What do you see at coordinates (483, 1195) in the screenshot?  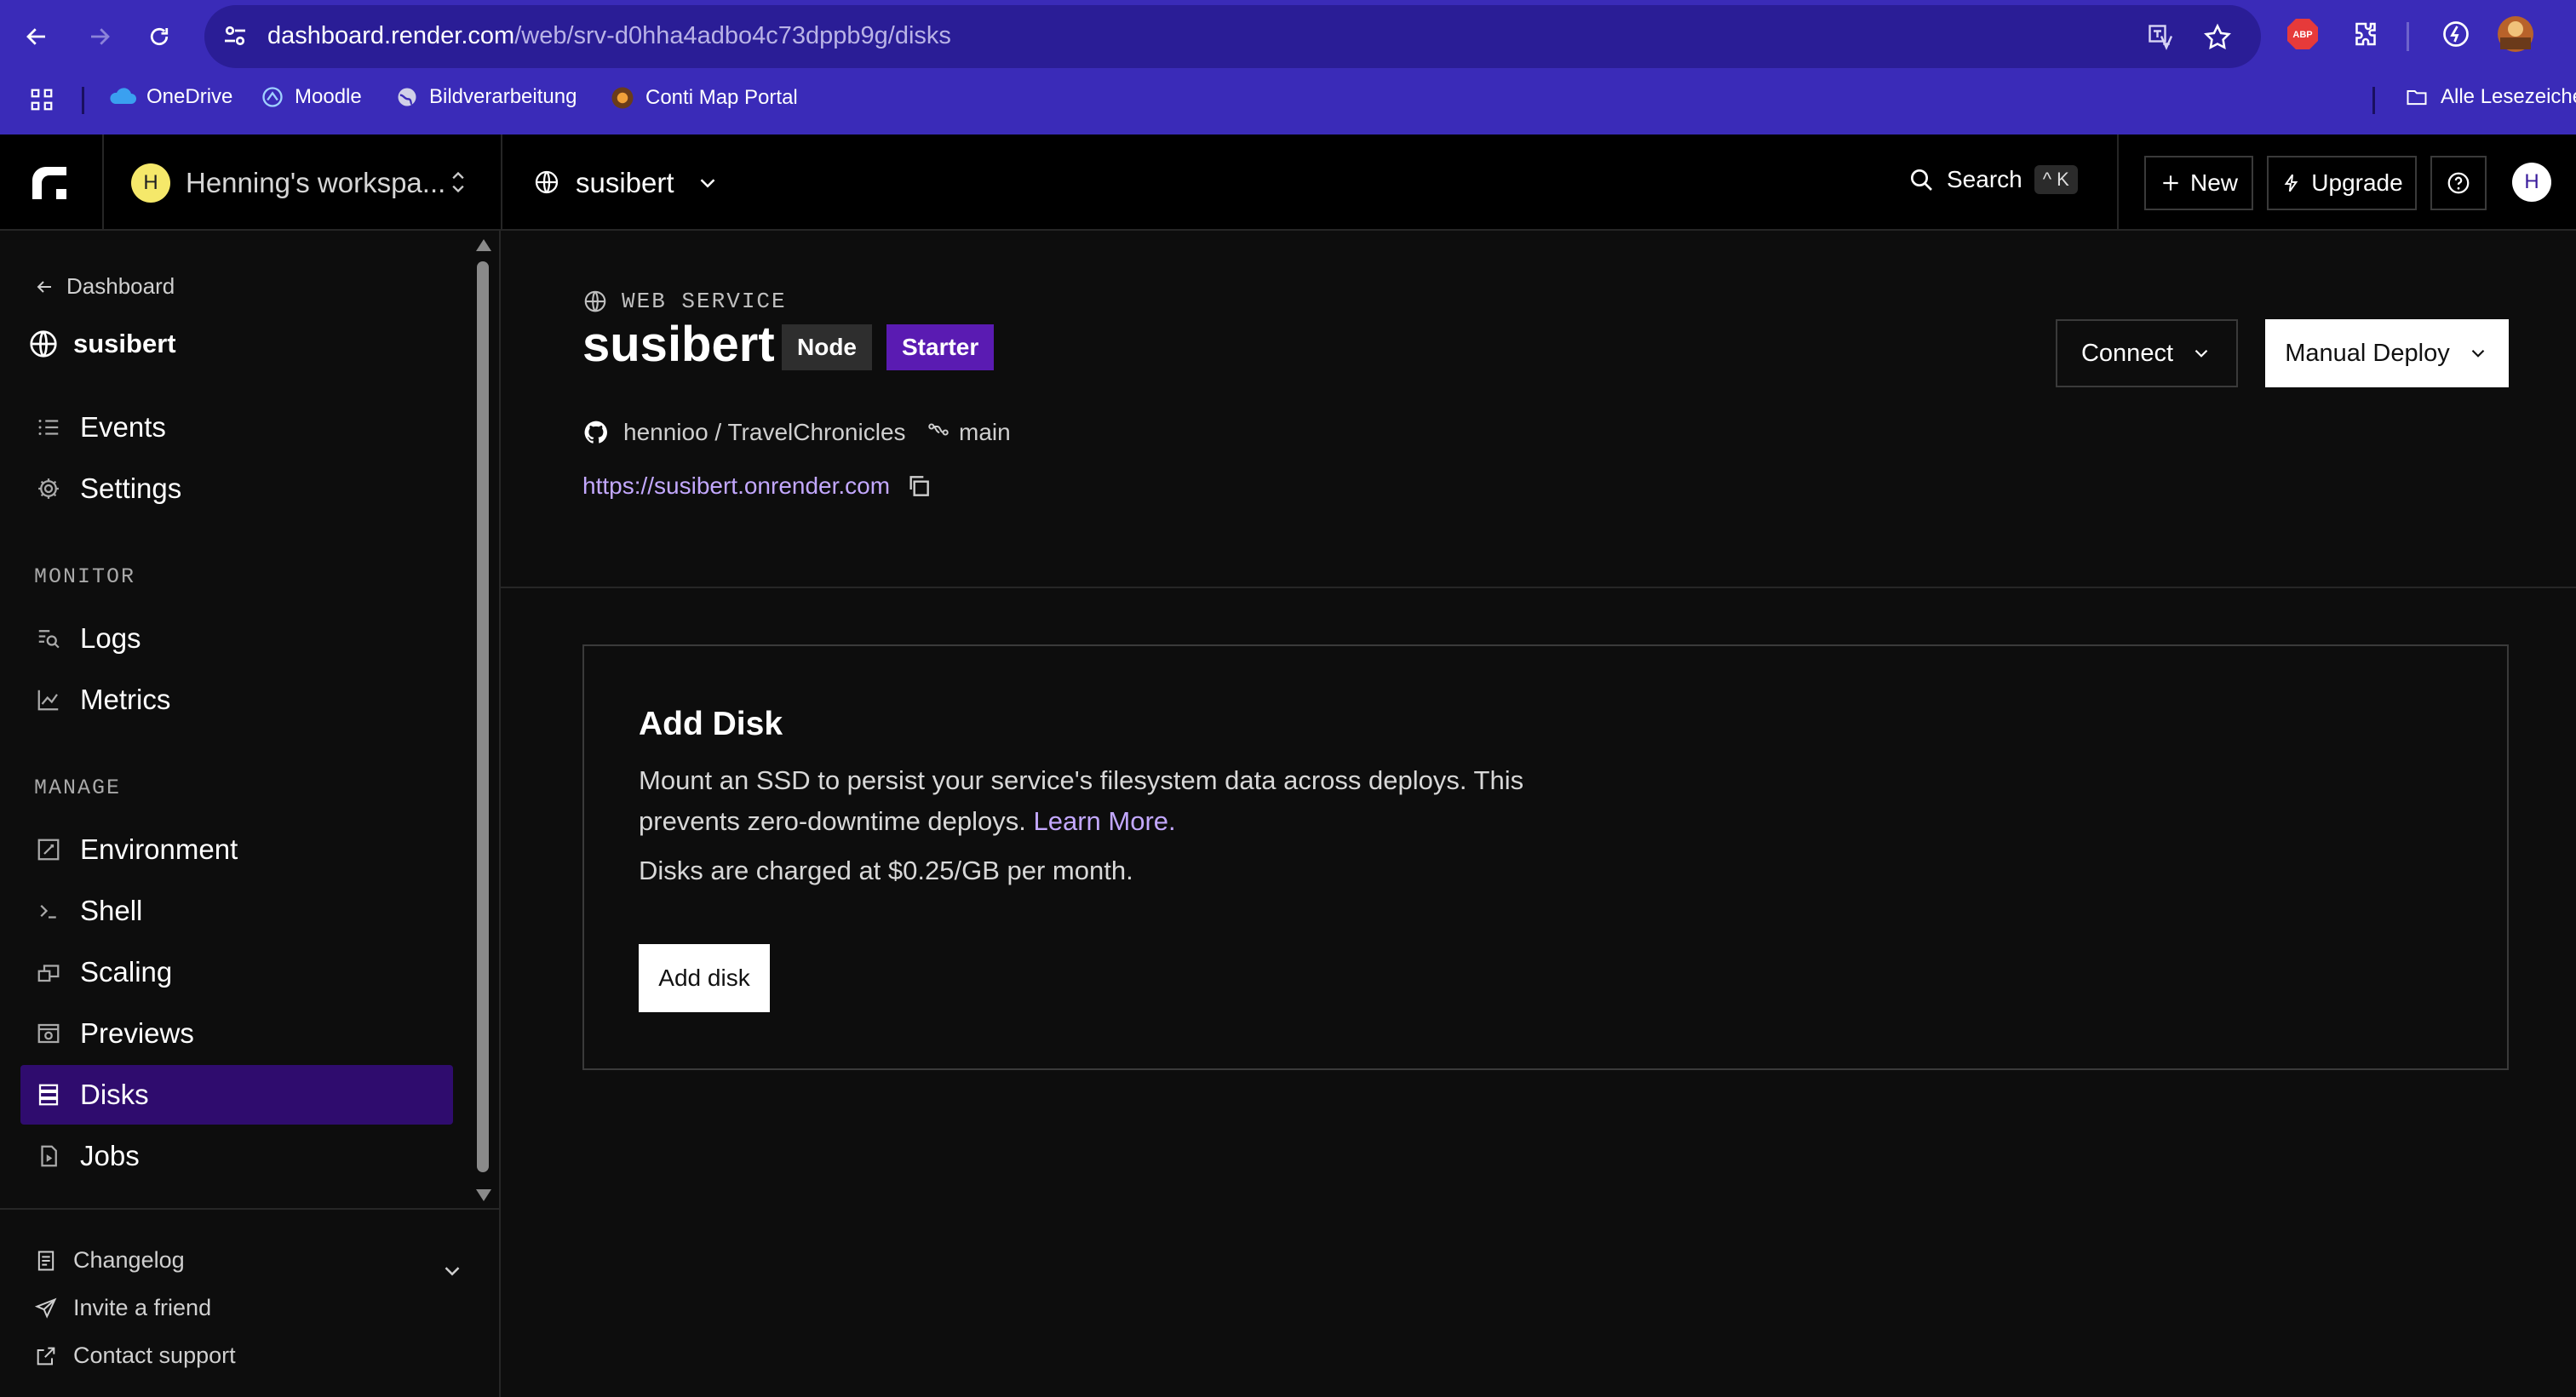 I see `scroll-down-icon` at bounding box center [483, 1195].